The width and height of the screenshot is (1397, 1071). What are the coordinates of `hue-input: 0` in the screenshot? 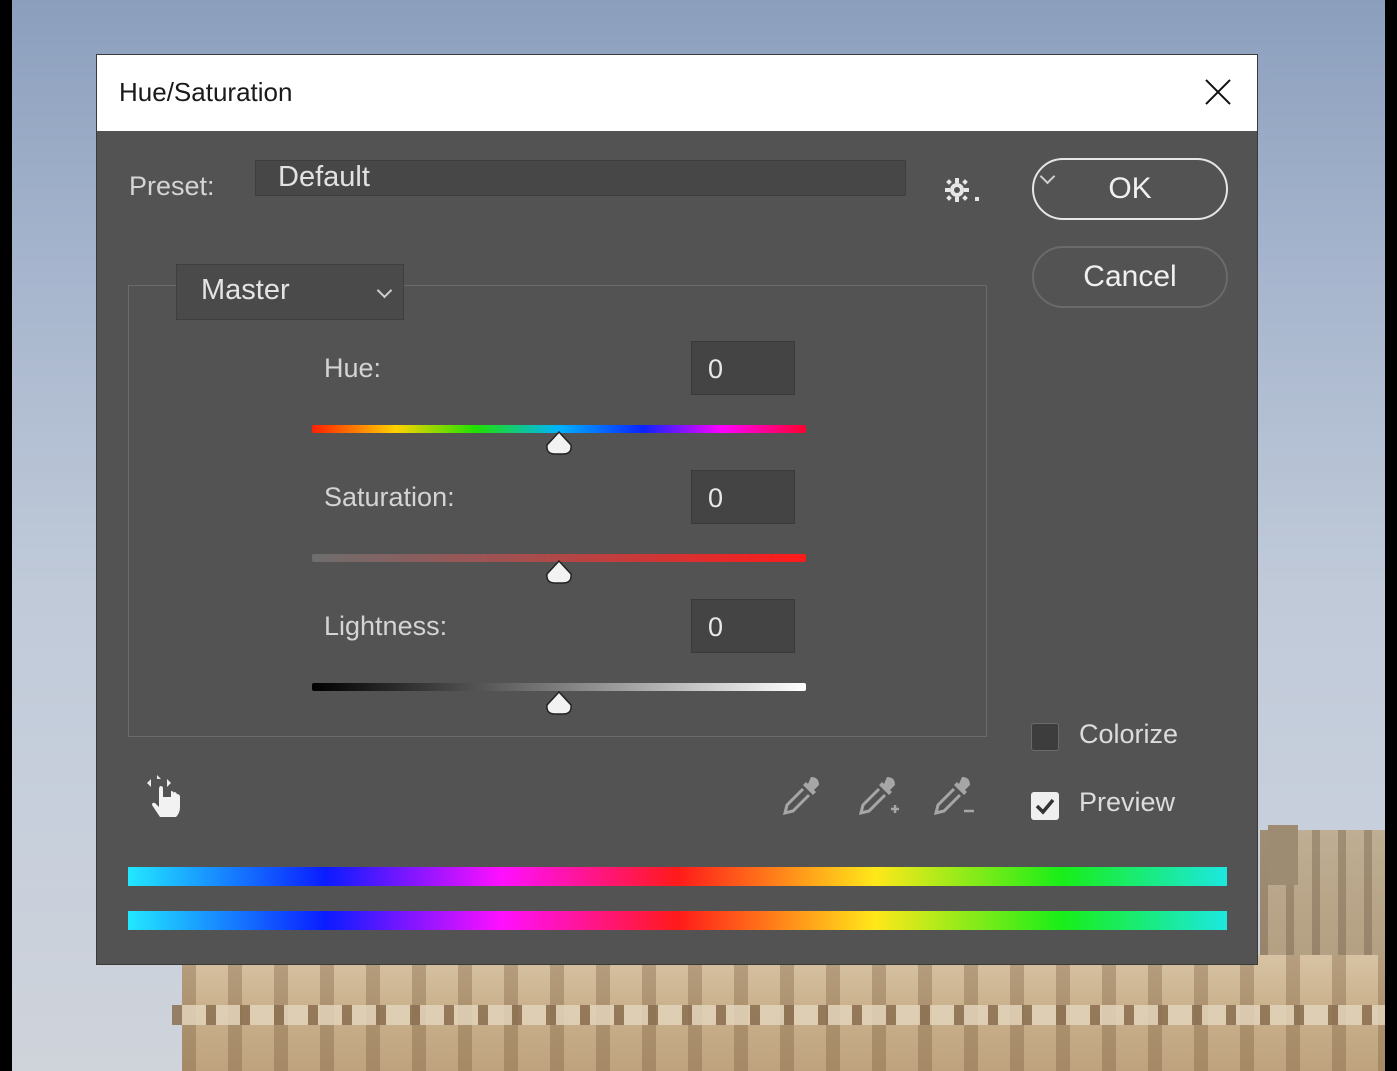 It's located at (743, 368).